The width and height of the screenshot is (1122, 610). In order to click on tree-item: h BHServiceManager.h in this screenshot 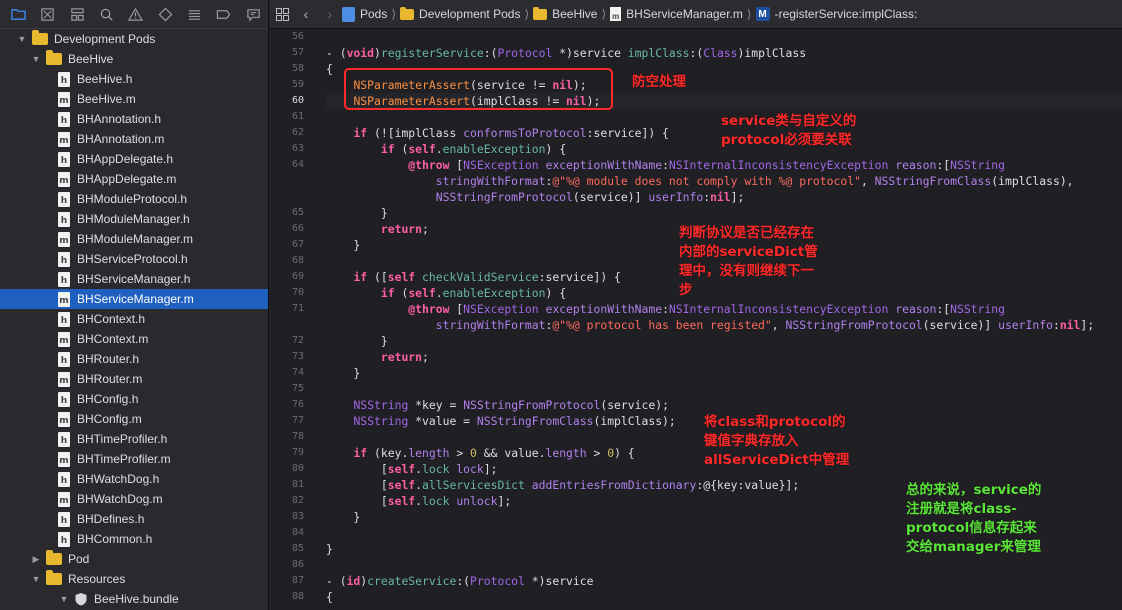, I will do `click(134, 279)`.